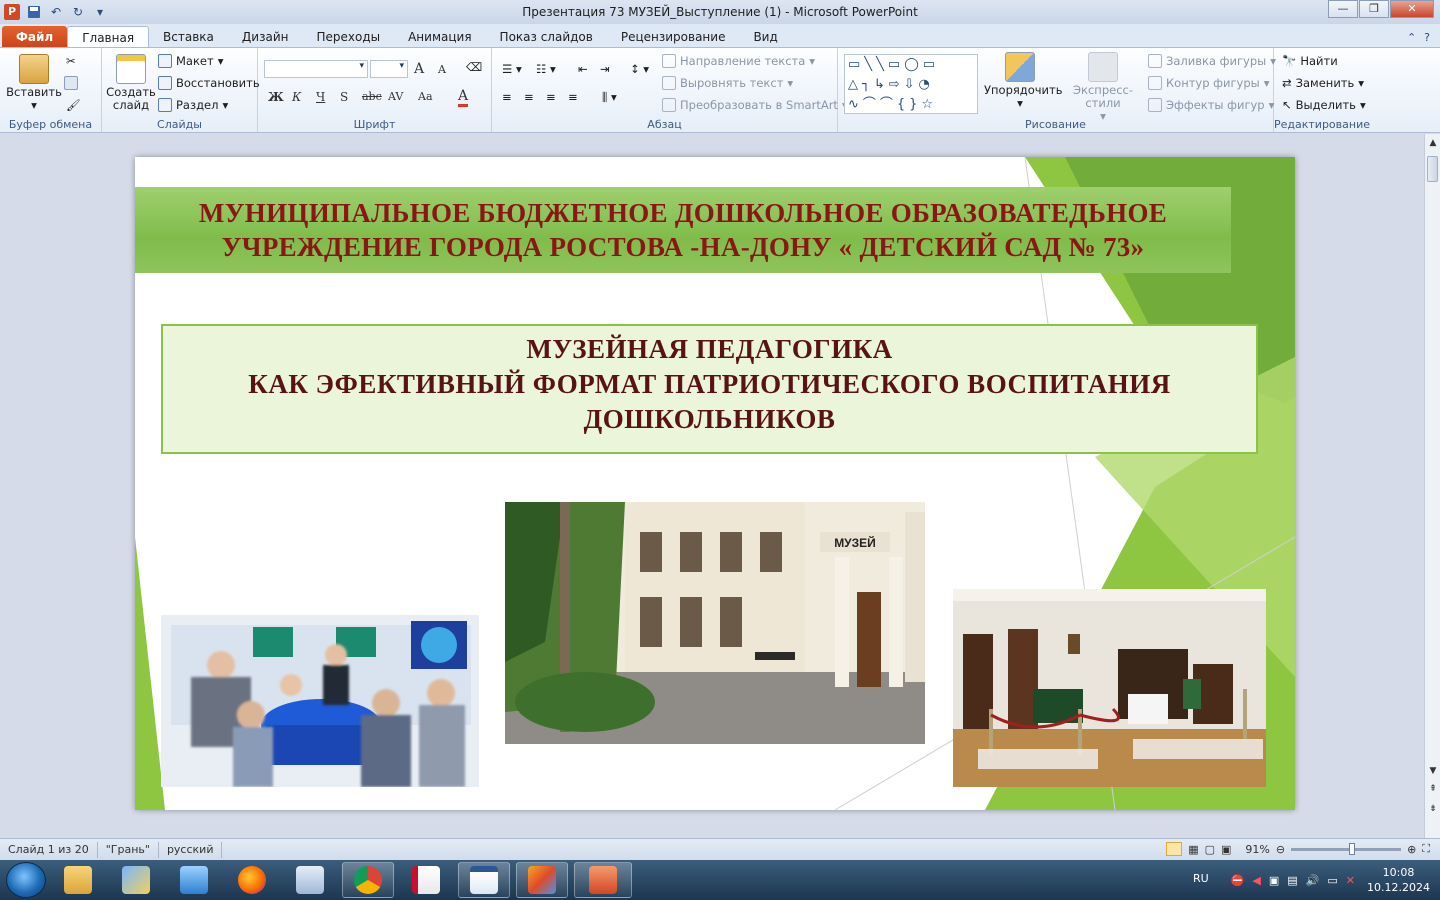 Image resolution: width=1440 pixels, height=900 pixels. I want to click on shape-fill-button: Заливка фигуры ▾, so click(1212, 61).